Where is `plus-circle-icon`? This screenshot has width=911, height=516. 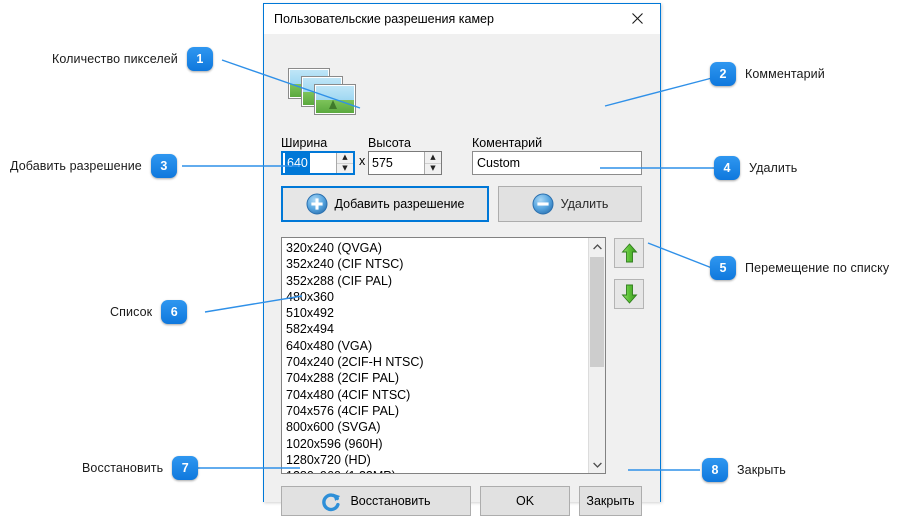
plus-circle-icon is located at coordinates (317, 204).